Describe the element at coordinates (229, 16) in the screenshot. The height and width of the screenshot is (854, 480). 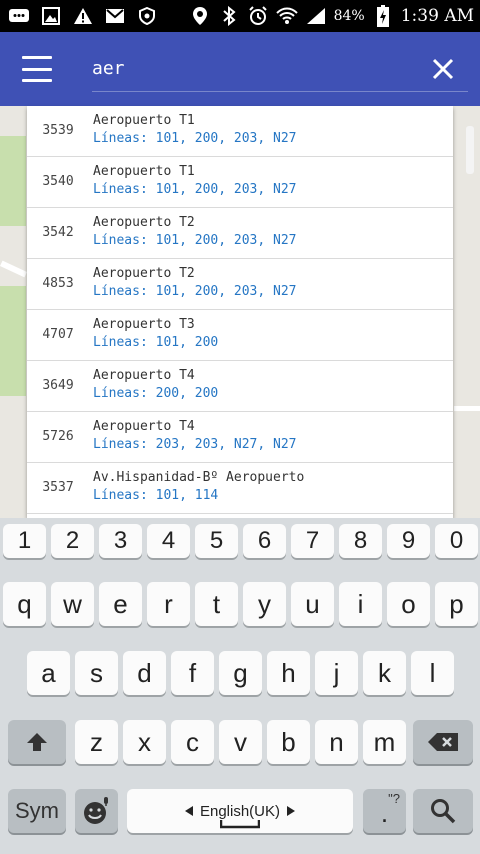
I see `bluetooth-icon` at that location.